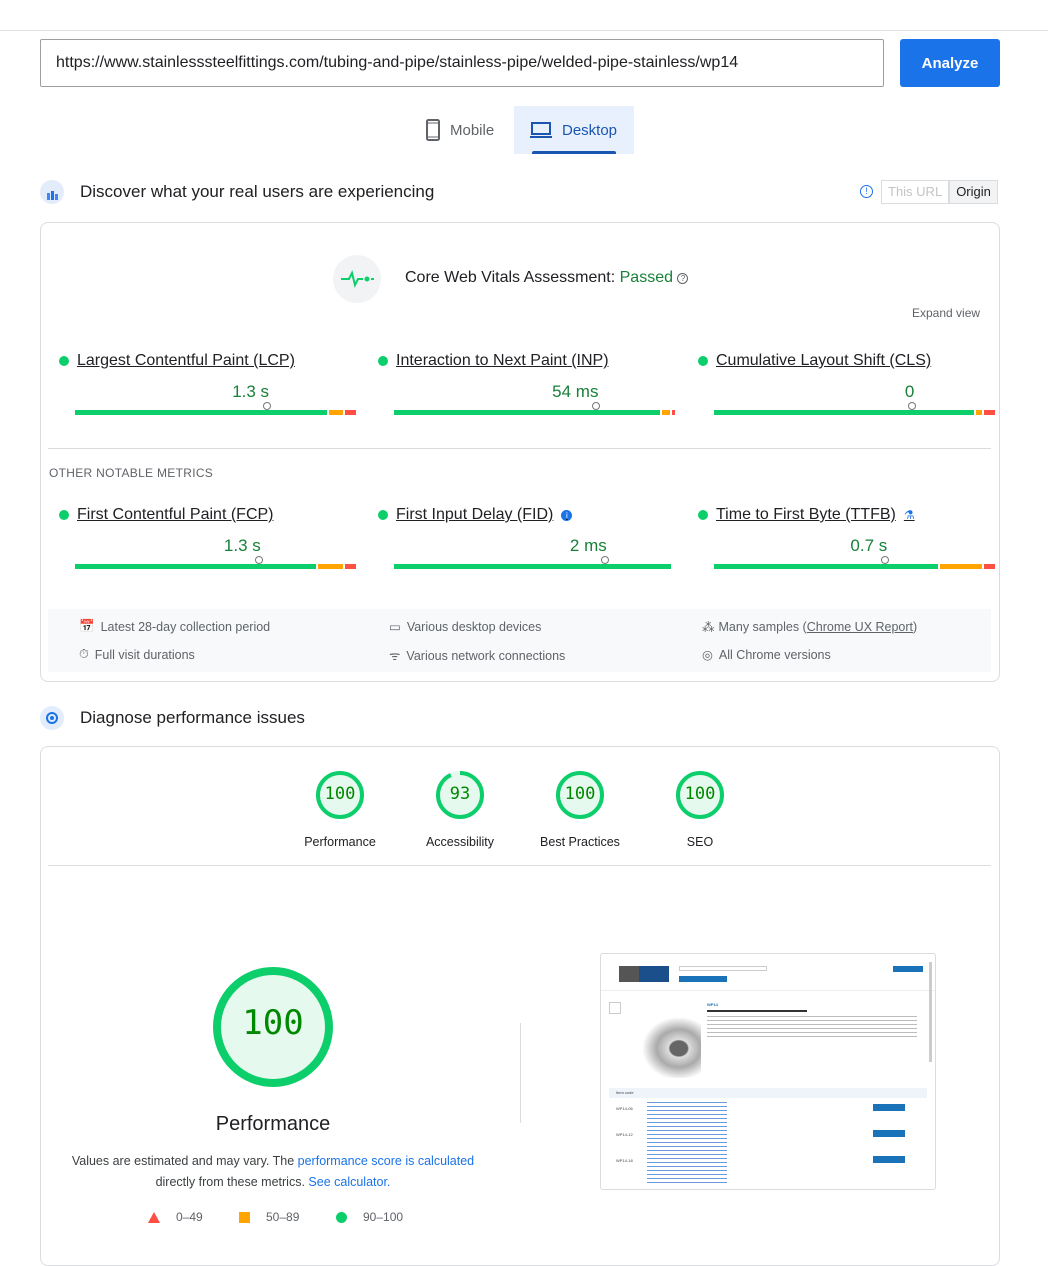 The height and width of the screenshot is (1266, 1048). Describe the element at coordinates (131, 473) in the screenshot. I see `other-metrics-heading: OTHER NOTABLE METRICS` at that location.